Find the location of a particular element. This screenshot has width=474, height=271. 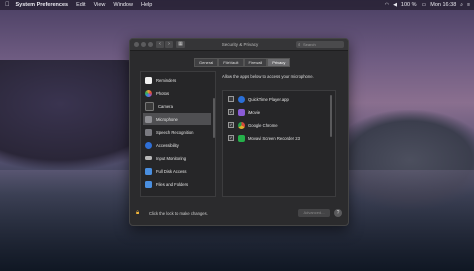

imovie-icon is located at coordinates (241, 112).